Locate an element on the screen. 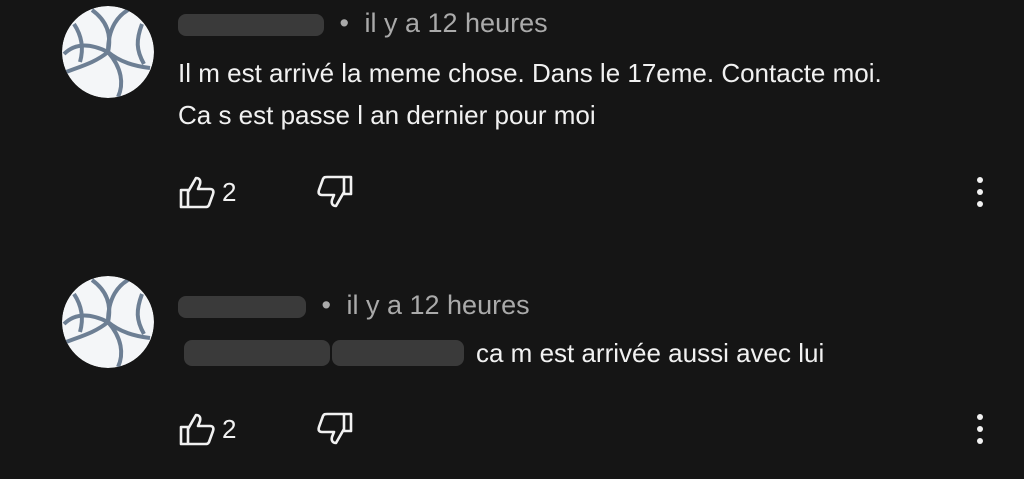  comment-body: ca m est arrivée aussi avec lui is located at coordinates (650, 353).